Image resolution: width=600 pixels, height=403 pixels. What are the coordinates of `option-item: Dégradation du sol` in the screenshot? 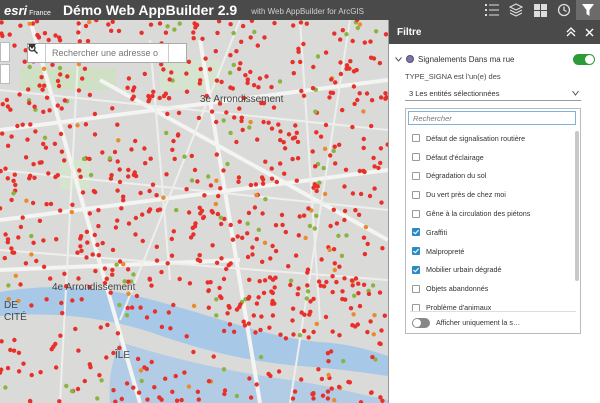 It's located at (491, 176).